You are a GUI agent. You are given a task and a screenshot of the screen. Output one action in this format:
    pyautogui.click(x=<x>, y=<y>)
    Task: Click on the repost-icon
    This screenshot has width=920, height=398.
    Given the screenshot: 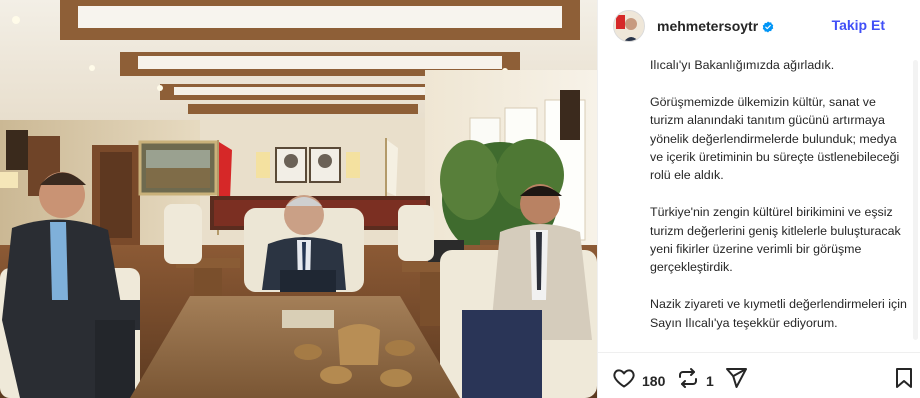 What is the action you would take?
    pyautogui.click(x=688, y=380)
    